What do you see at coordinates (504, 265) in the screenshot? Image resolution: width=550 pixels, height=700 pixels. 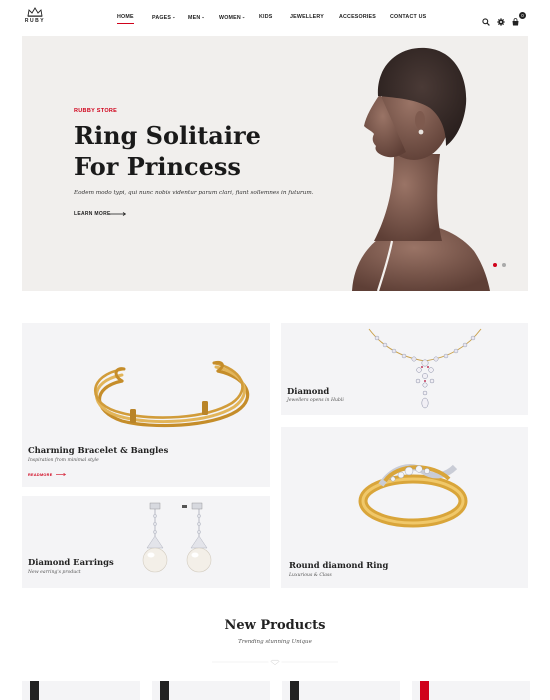 I see `slider-dot` at bounding box center [504, 265].